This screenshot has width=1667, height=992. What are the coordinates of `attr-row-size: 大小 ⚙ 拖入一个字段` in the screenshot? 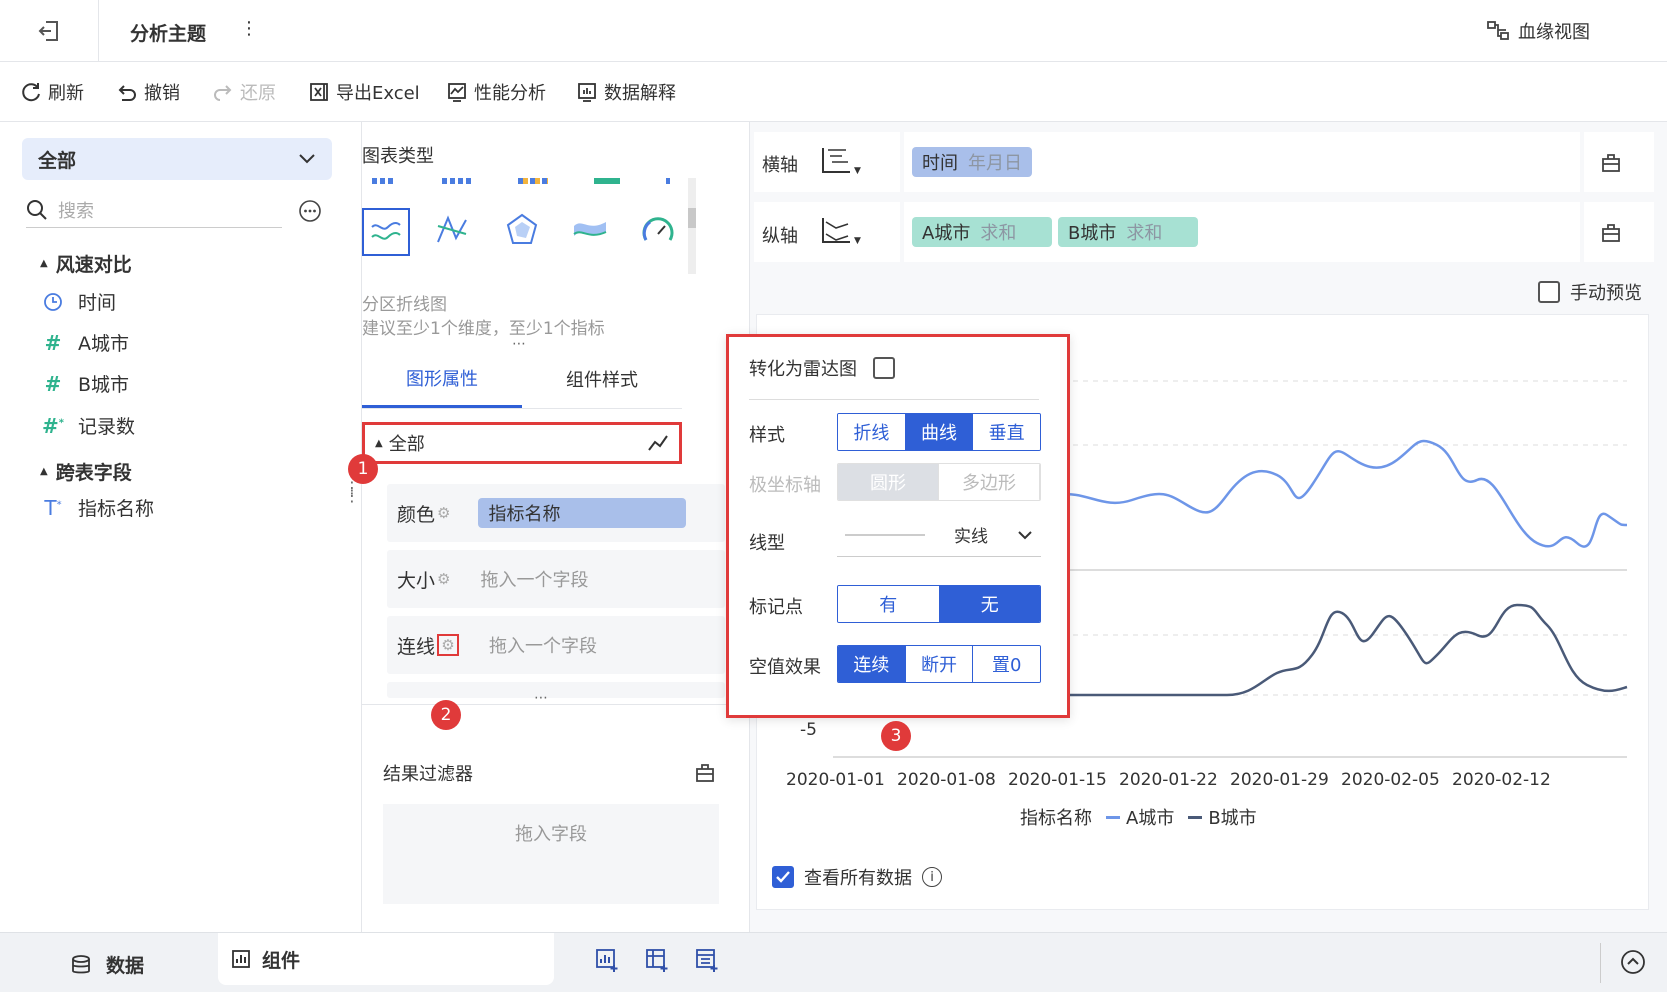 It's located at (556, 579).